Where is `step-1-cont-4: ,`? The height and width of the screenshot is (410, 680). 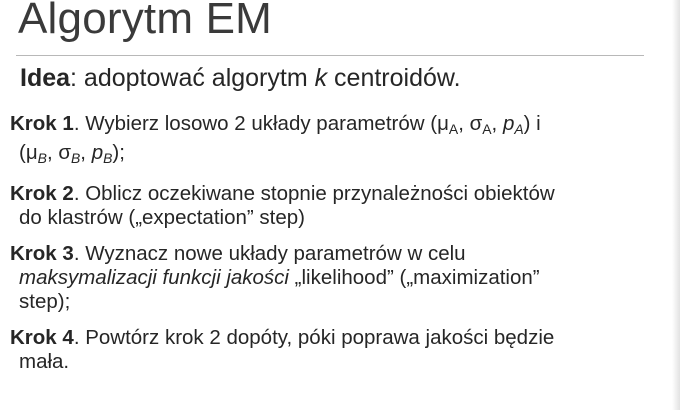
step-1-cont-4: , is located at coordinates (86, 152).